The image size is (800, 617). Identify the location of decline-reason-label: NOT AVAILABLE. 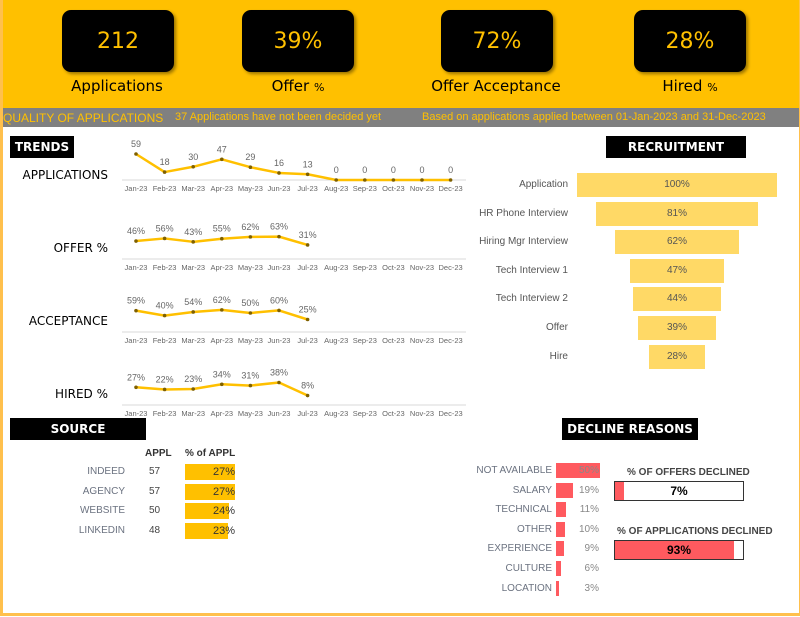
(514, 470).